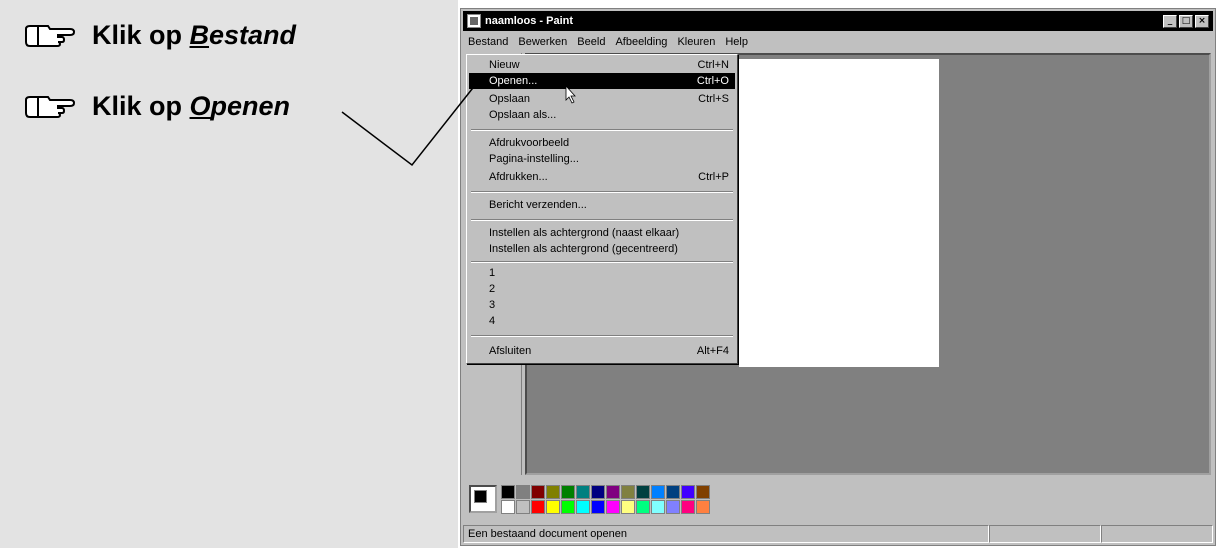 This screenshot has width=1224, height=548. Describe the element at coordinates (480, 496) in the screenshot. I see `foreground-color` at that location.